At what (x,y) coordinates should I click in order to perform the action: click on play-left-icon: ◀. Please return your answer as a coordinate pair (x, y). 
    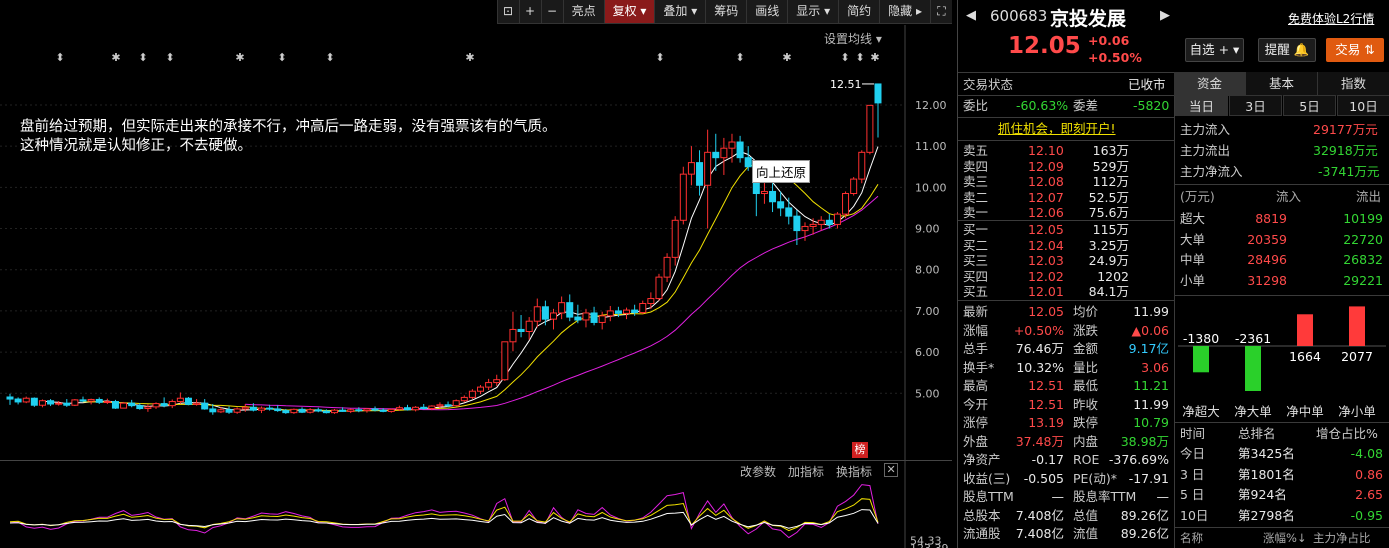
    Looking at the image, I should click on (971, 15).